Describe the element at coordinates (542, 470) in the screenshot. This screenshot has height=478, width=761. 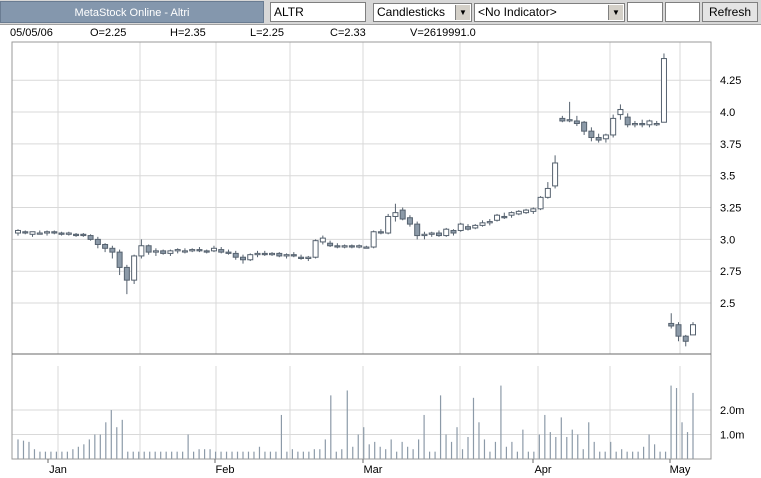
I see `x-tick-label: Apr` at that location.